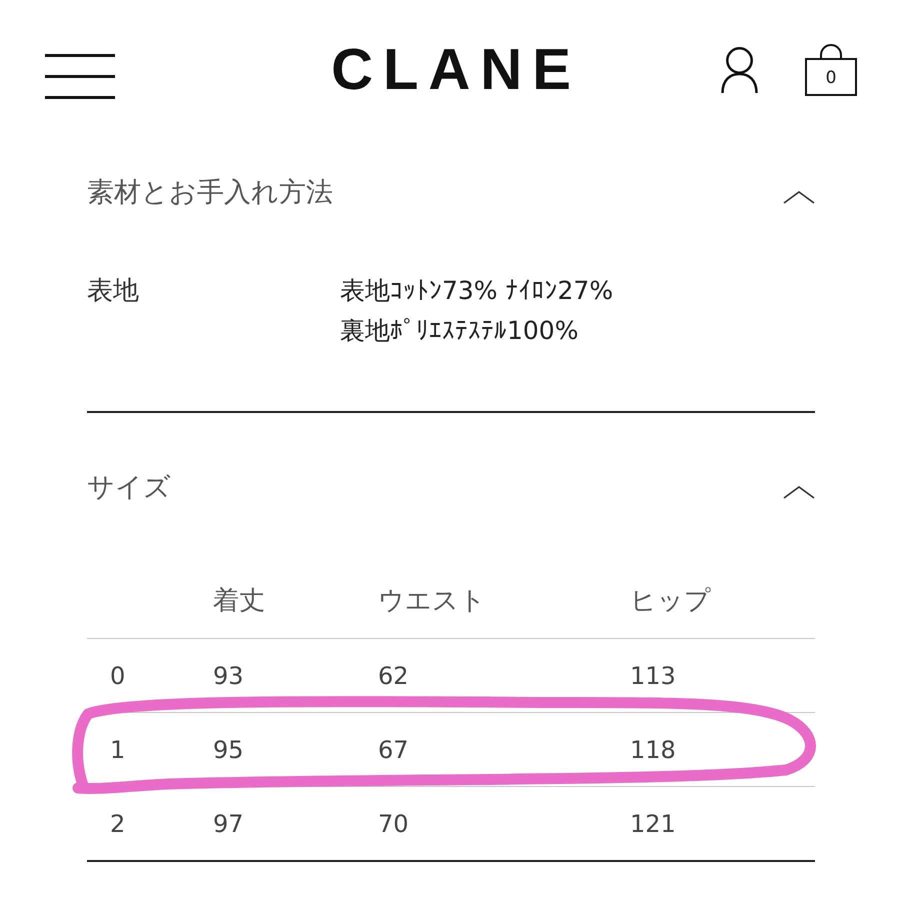 The image size is (900, 900). I want to click on table-cell-text: 95, so click(229, 750).